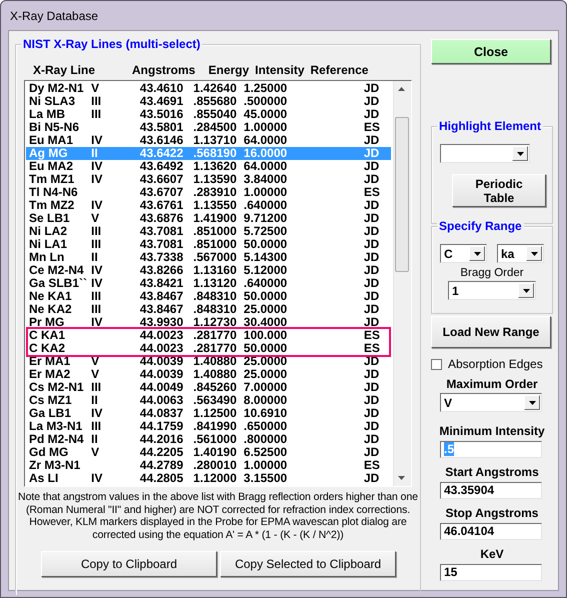 This screenshot has height=598, width=567. I want to click on column-header: Angstroms, so click(164, 70).